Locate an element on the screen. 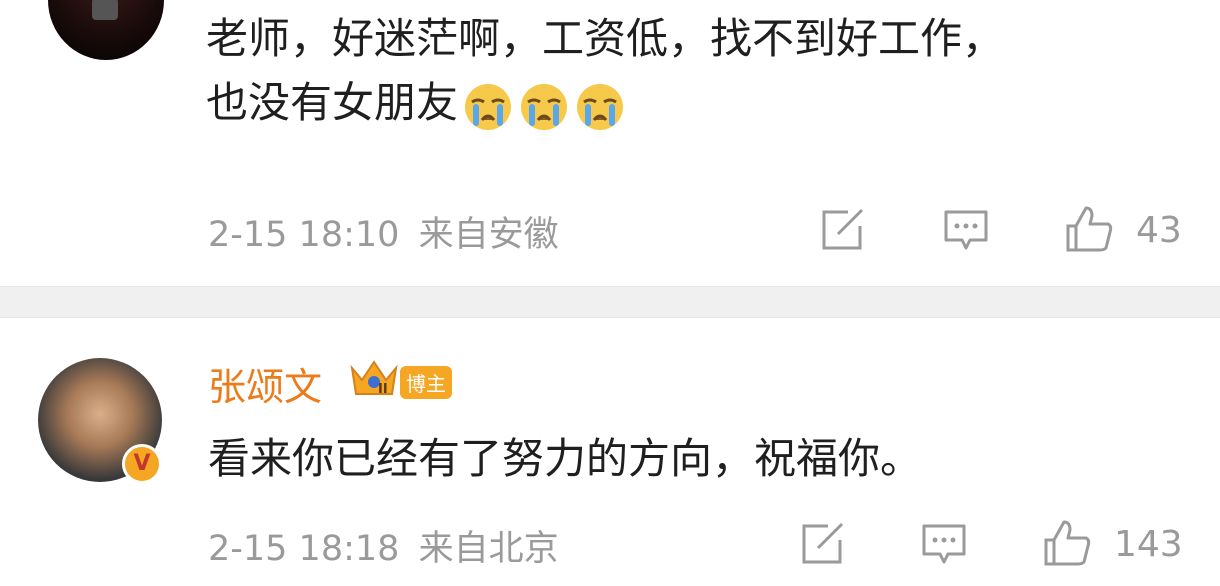 The width and height of the screenshot is (1220, 586). comment-1-text-line-2-text: 也没有女朋友 is located at coordinates (332, 102).